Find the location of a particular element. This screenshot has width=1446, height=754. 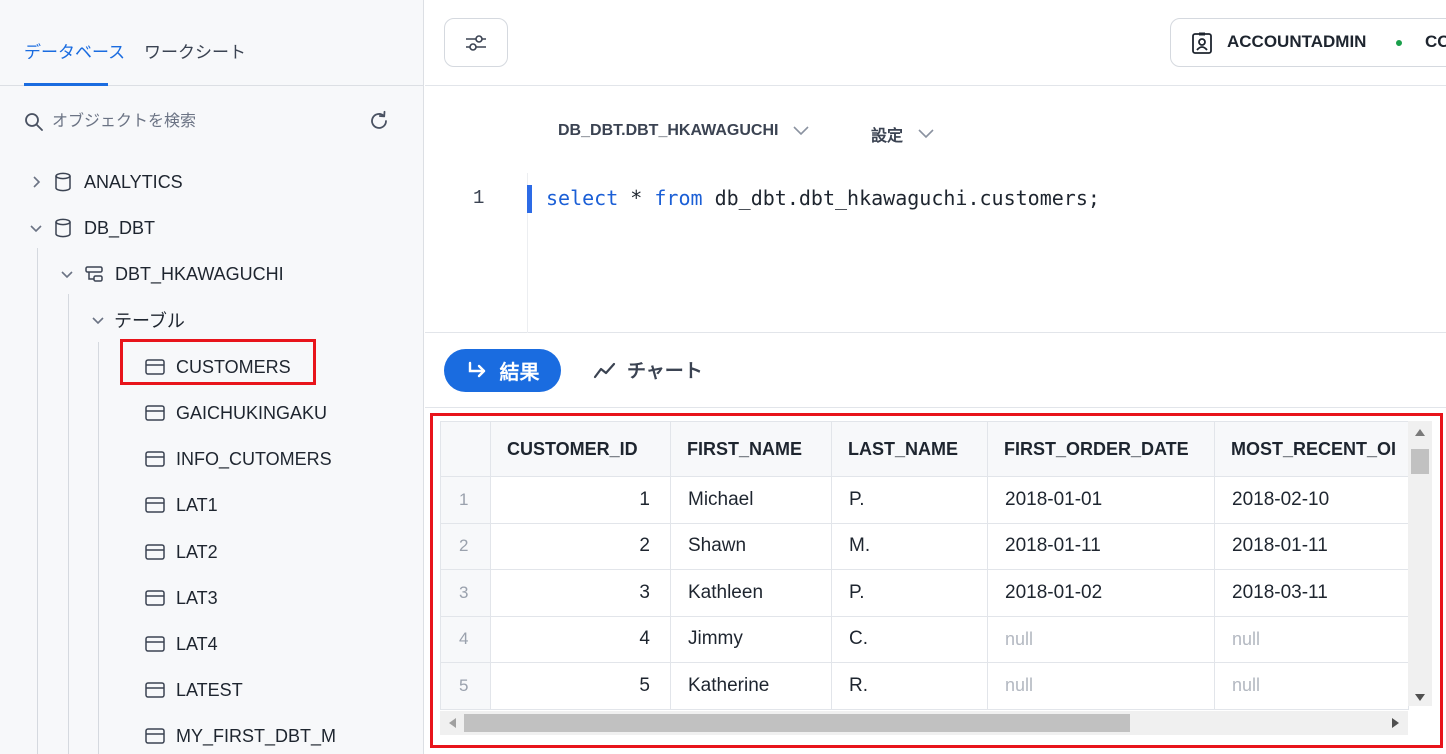

tree-item-label: DB_DBT is located at coordinates (120, 227).